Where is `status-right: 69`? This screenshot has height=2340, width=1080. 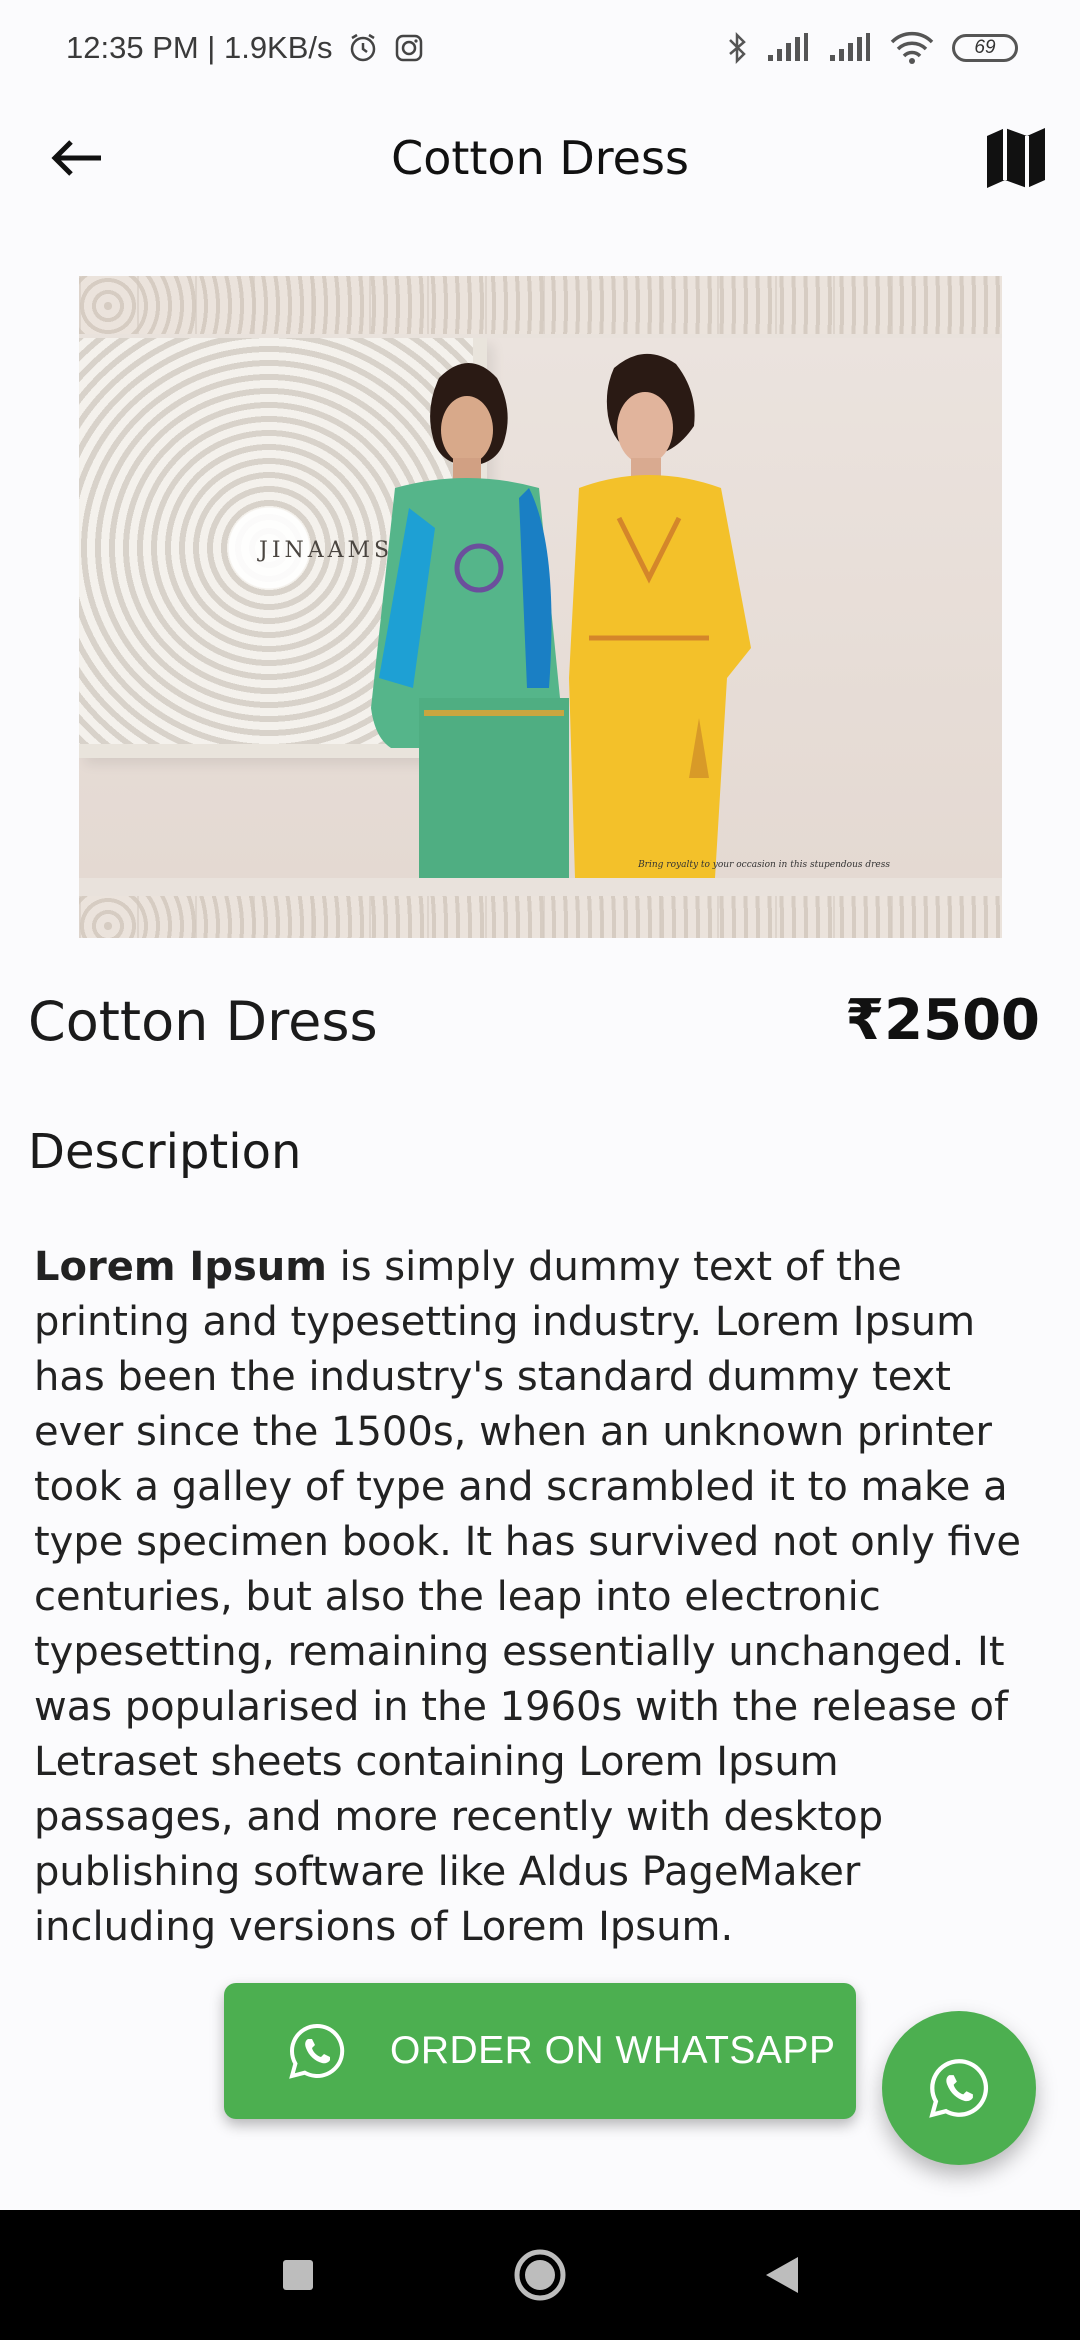 status-right: 69 is located at coordinates (872, 48).